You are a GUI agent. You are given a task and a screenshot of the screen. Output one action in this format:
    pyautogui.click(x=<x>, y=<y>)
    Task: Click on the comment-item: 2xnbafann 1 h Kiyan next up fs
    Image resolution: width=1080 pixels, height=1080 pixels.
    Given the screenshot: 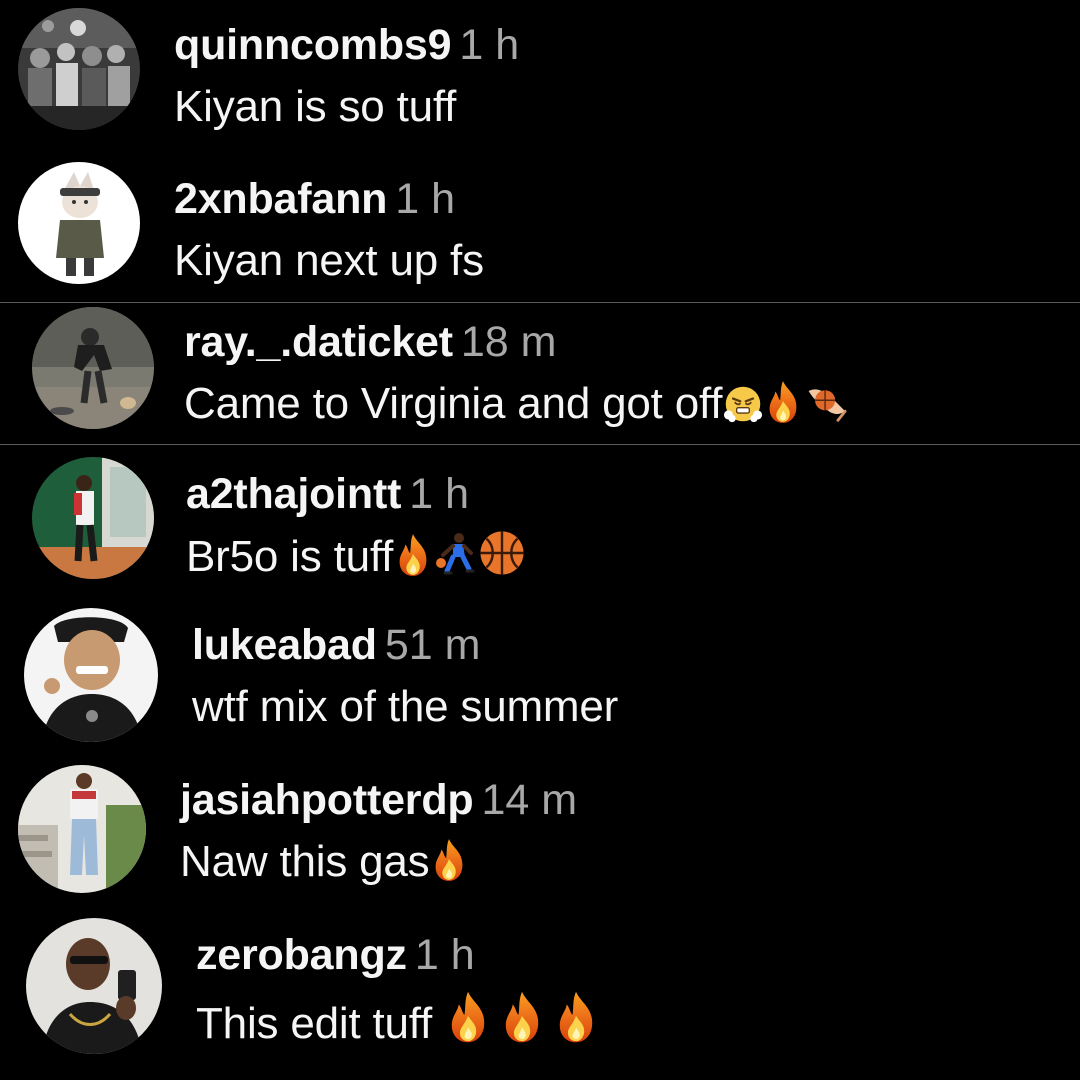 What is the action you would take?
    pyautogui.click(x=540, y=226)
    